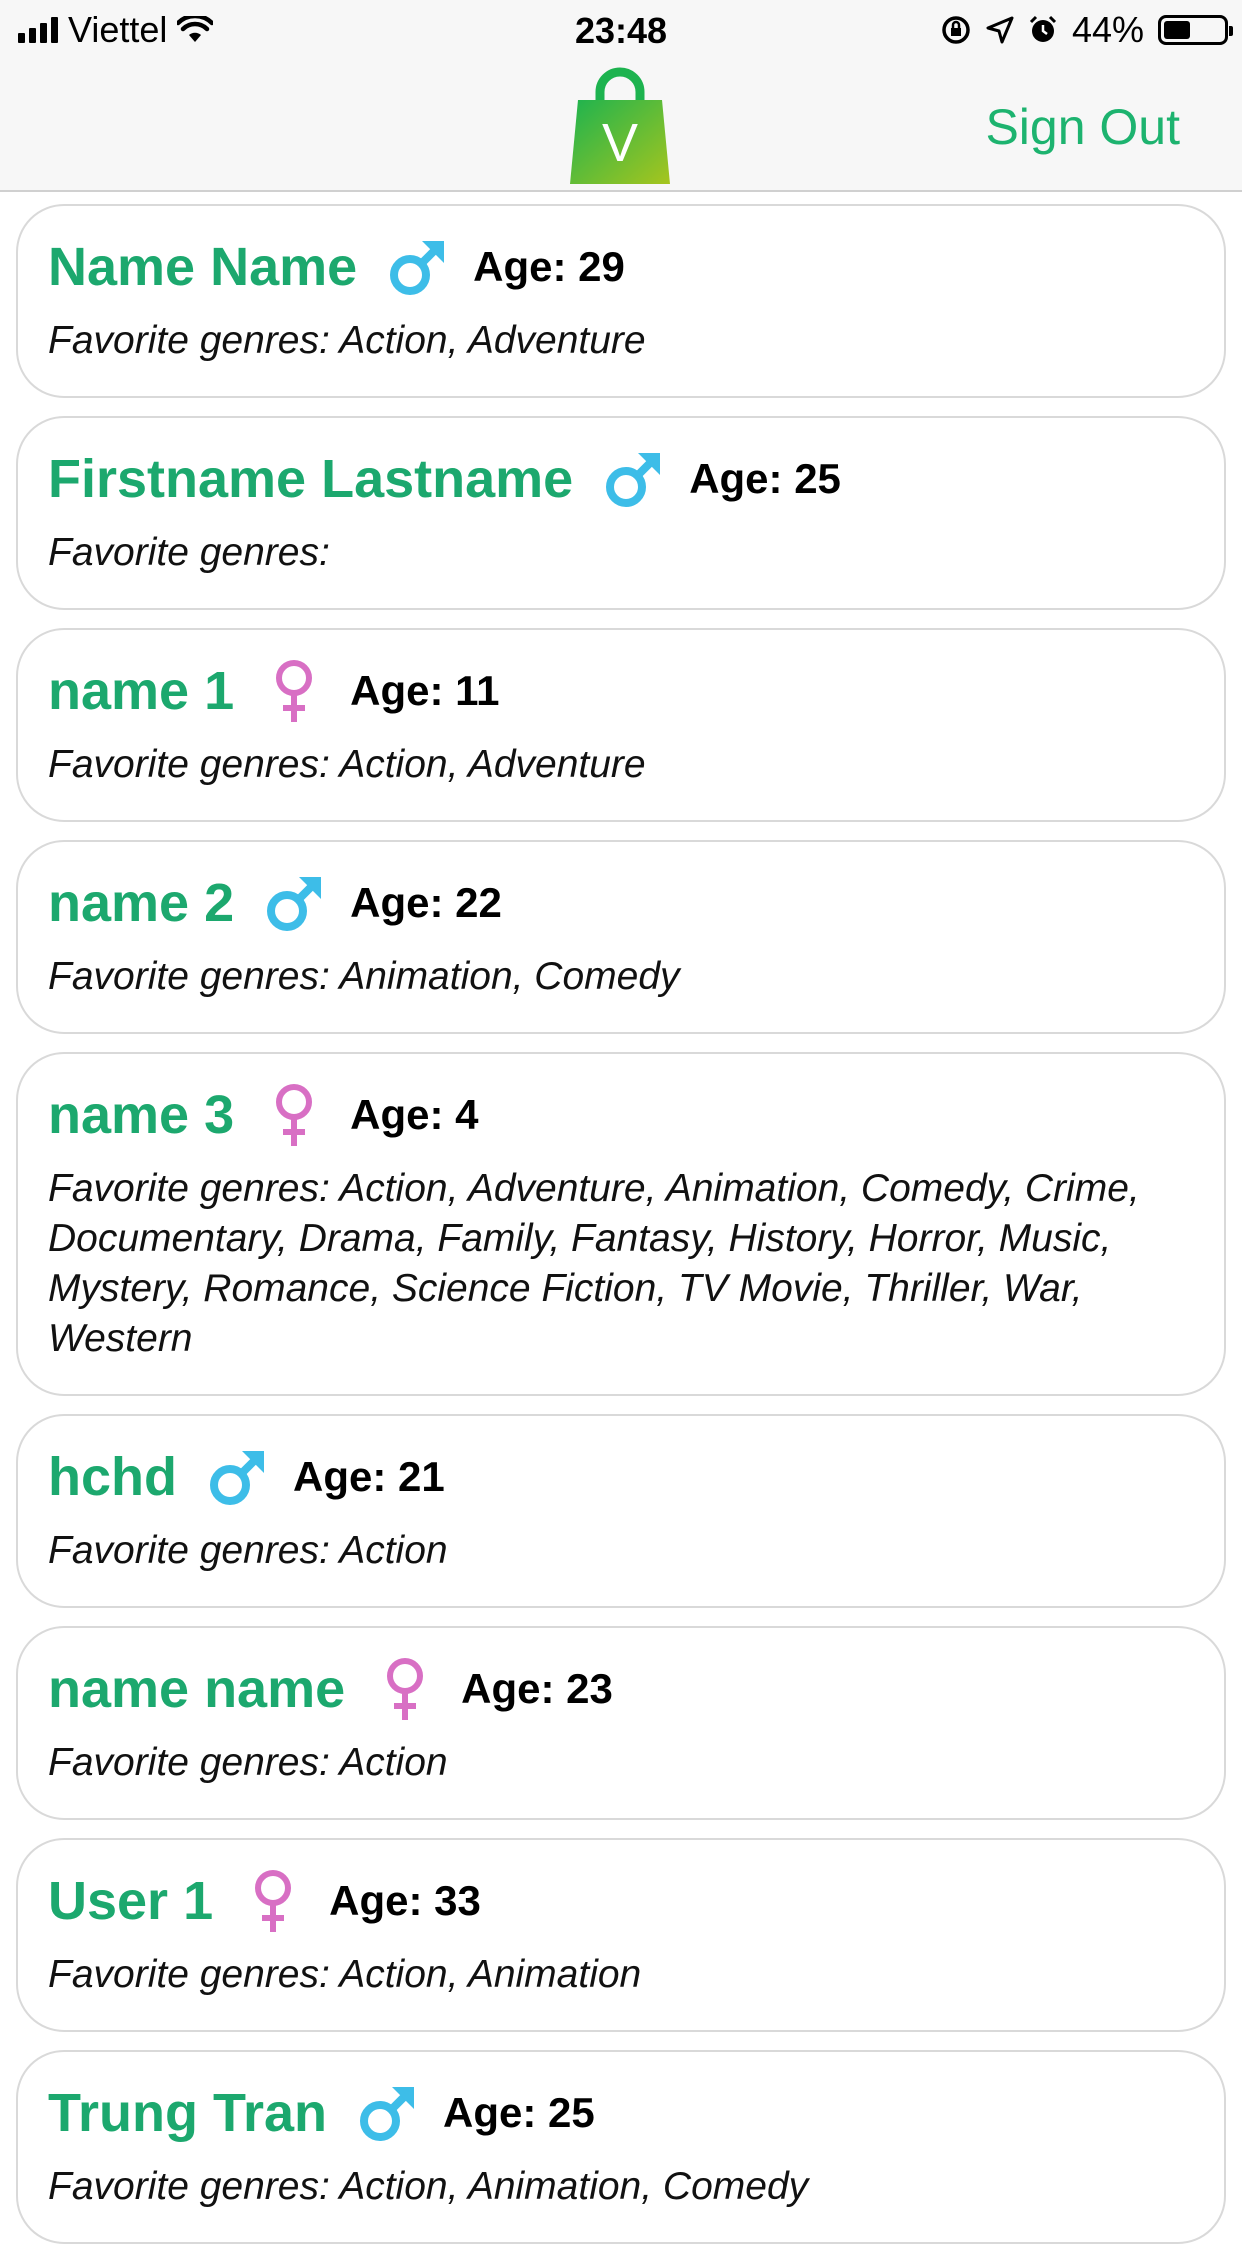  What do you see at coordinates (112, 1477) in the screenshot?
I see `user-name: hchd` at bounding box center [112, 1477].